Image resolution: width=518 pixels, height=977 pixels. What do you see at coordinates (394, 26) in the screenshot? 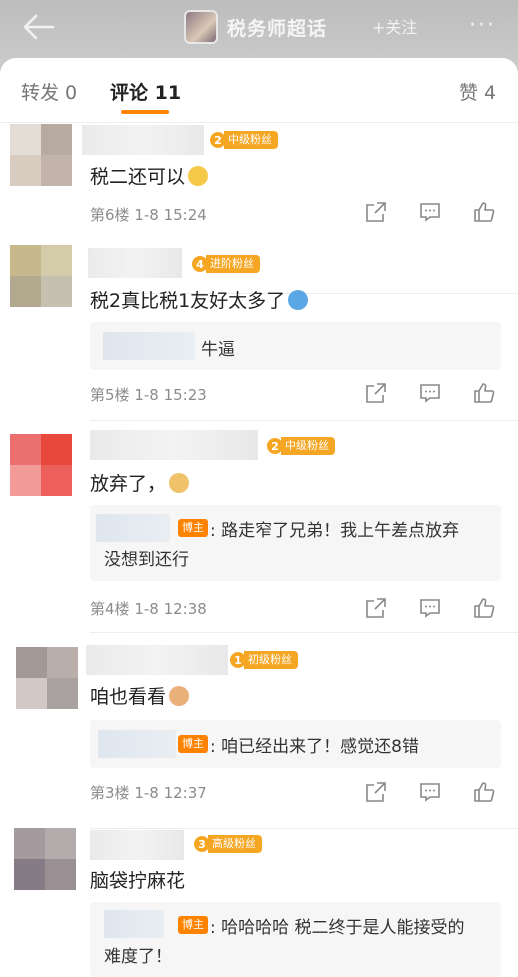
I see `follow-button: +关注` at bounding box center [394, 26].